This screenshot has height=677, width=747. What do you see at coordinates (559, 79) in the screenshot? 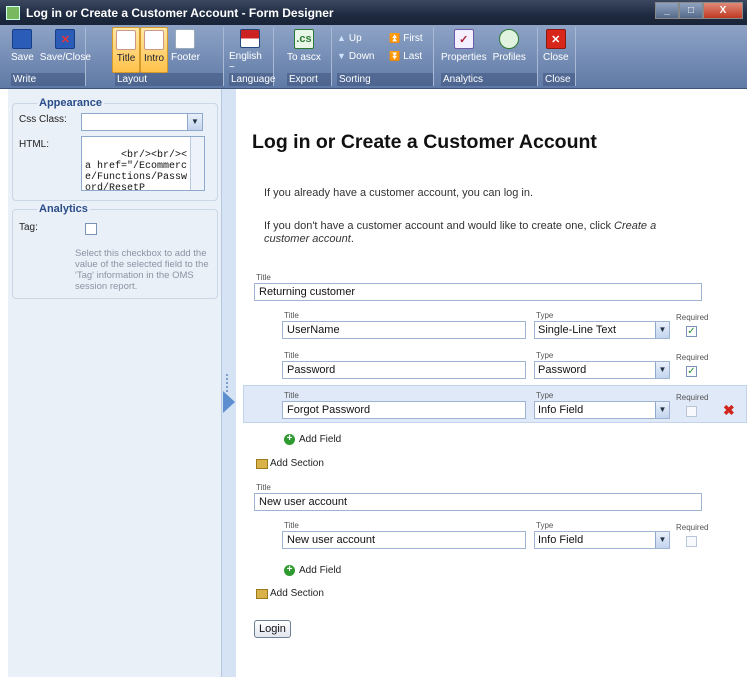
I see `ribbon-group-label: Close` at bounding box center [559, 79].